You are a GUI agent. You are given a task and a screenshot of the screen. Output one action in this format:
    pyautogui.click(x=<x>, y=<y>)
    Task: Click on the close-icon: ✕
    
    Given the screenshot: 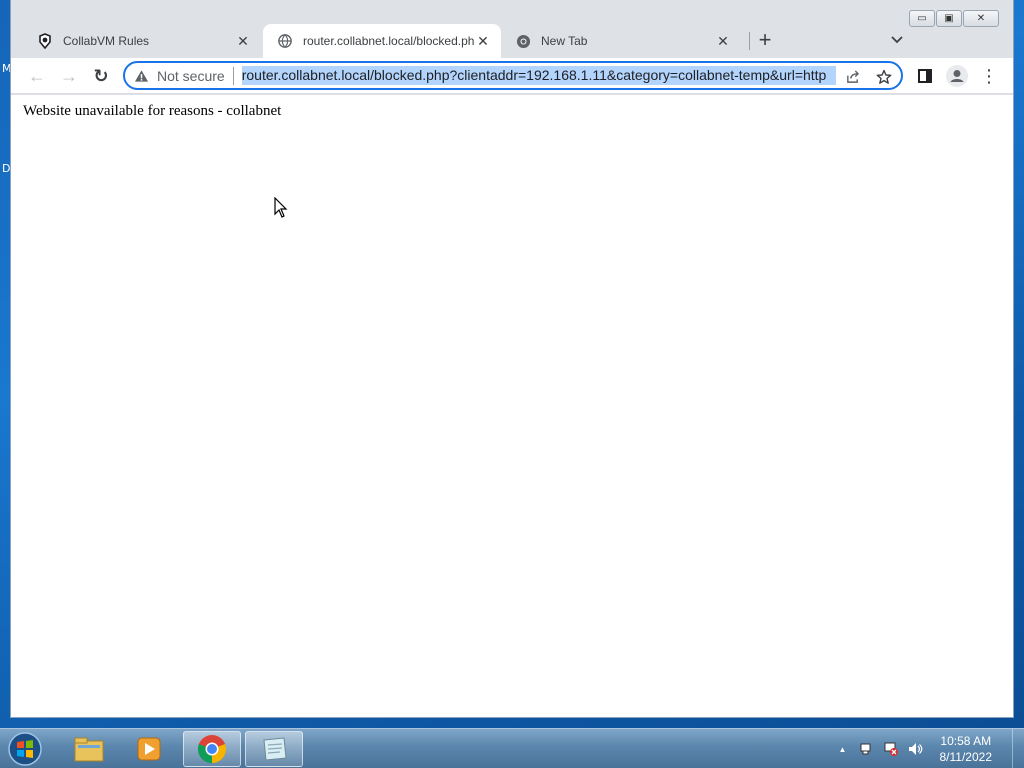 What is the action you would take?
    pyautogui.click(x=981, y=18)
    